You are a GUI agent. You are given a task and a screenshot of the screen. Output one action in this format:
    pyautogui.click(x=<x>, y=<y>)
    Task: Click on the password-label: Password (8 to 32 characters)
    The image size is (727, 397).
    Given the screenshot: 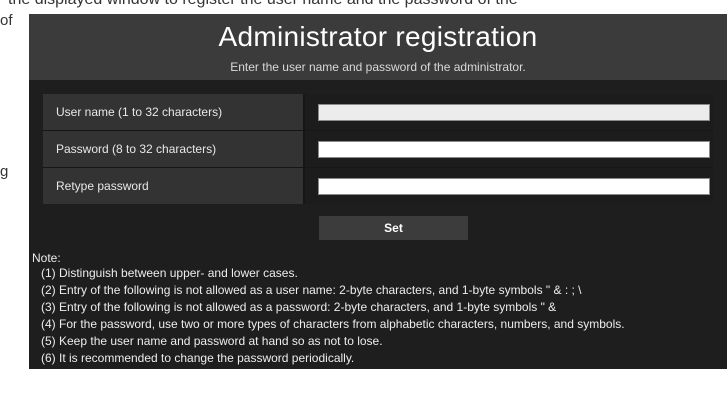 What is the action you would take?
    pyautogui.click(x=173, y=149)
    